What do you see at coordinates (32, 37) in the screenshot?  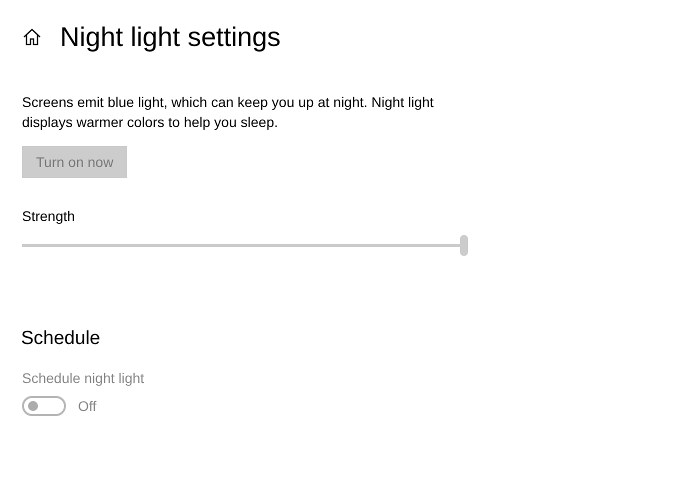 I see `home-icon` at bounding box center [32, 37].